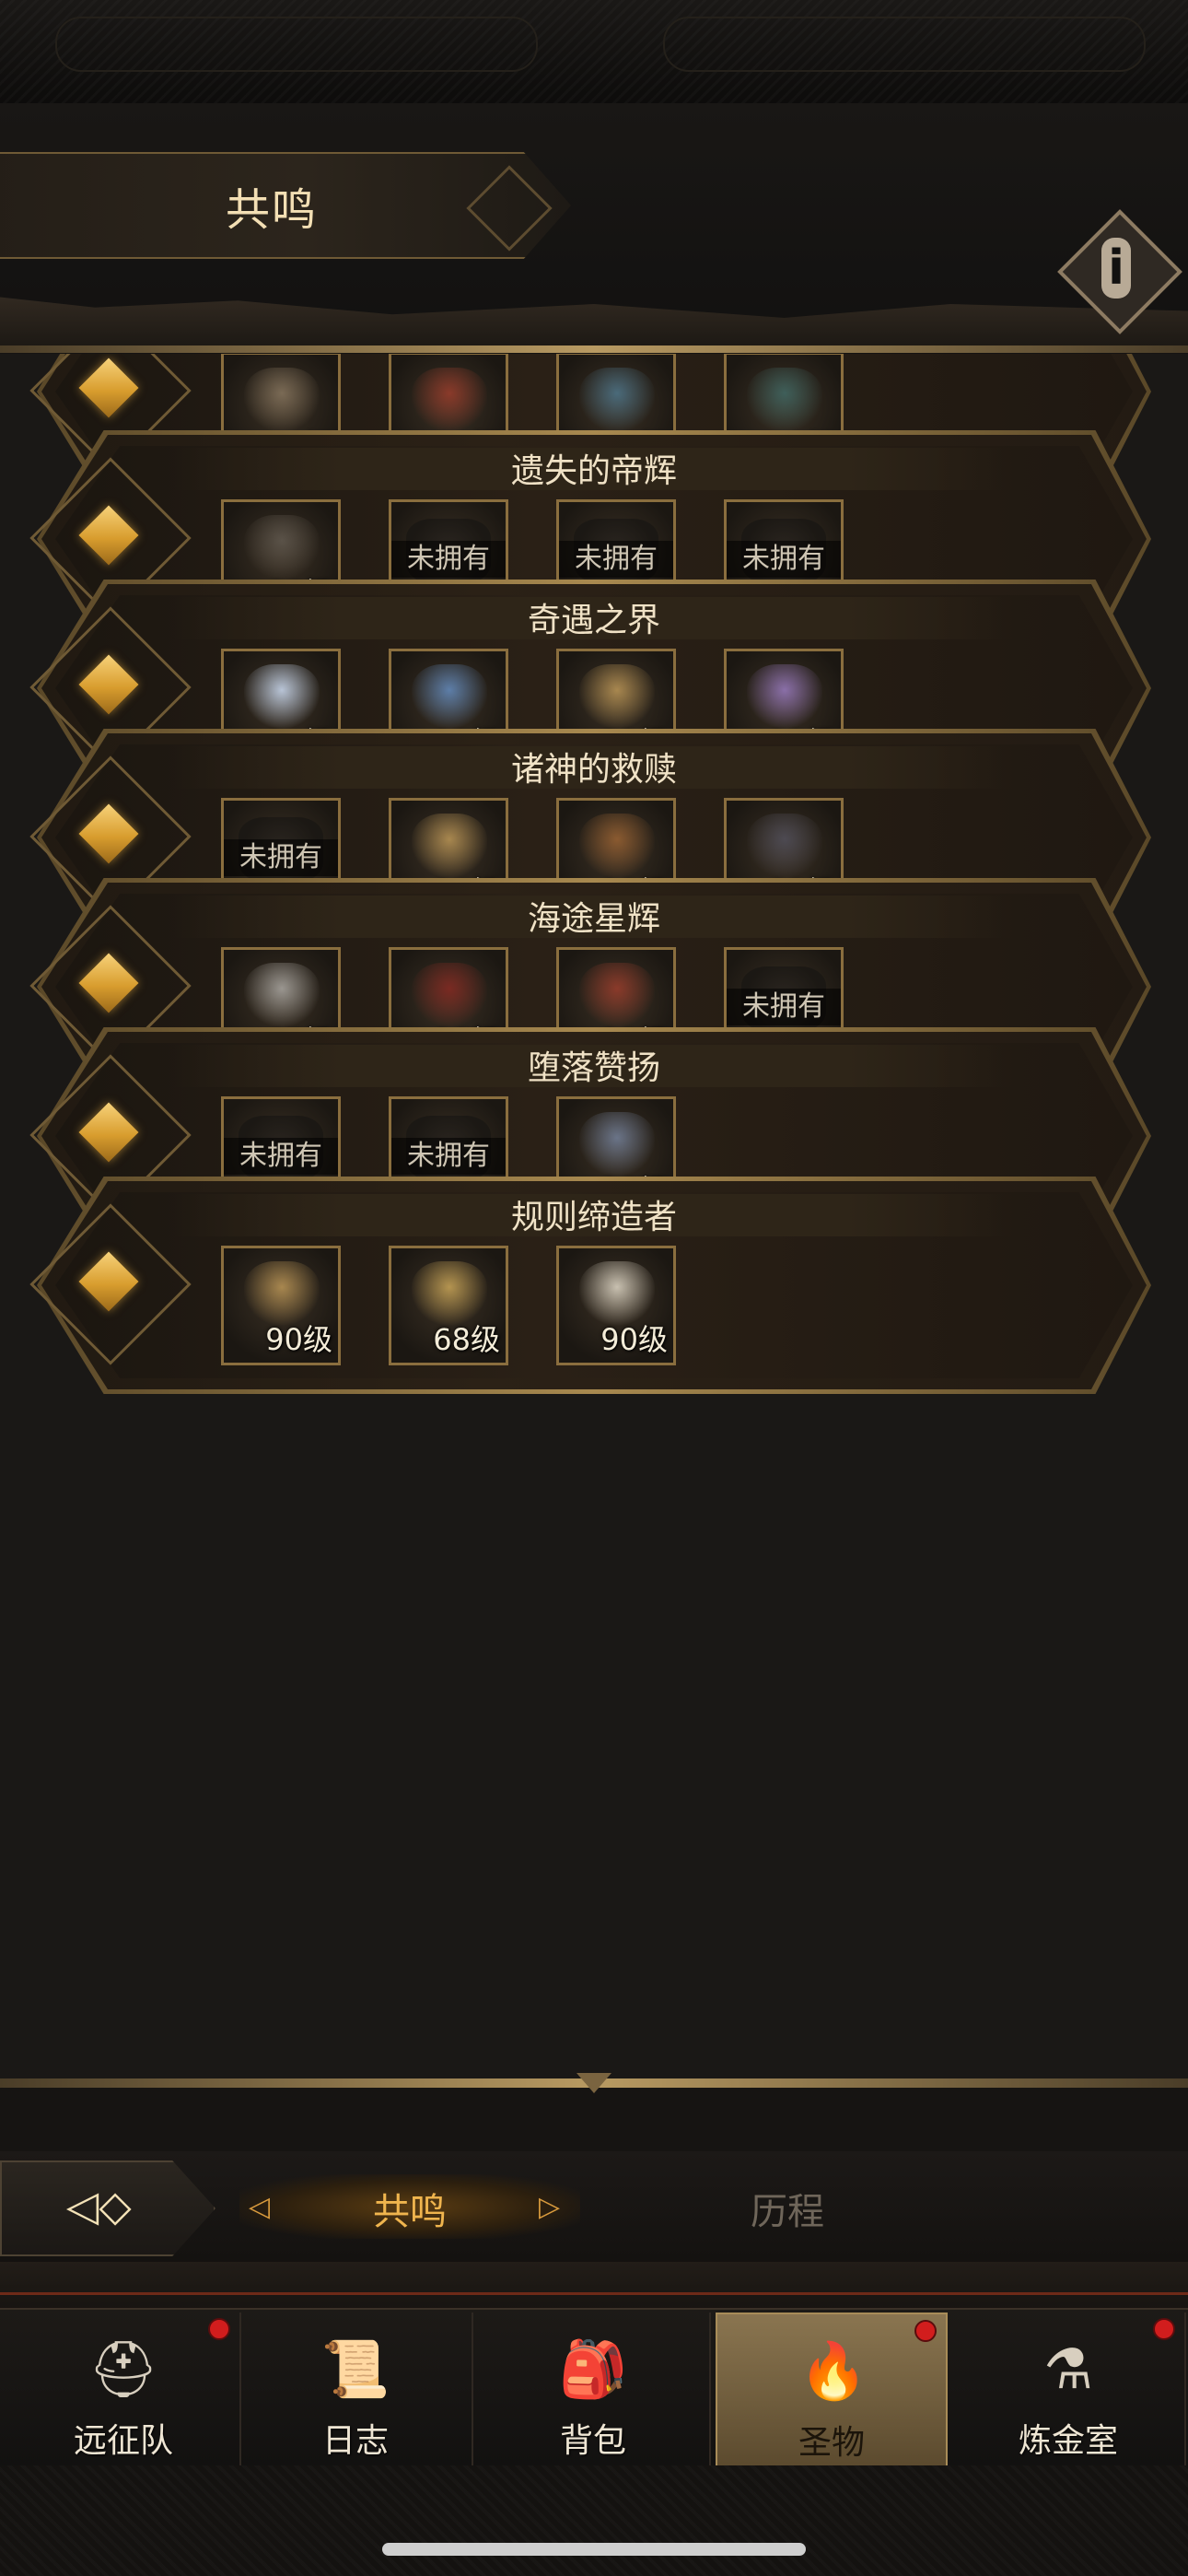 The image size is (1188, 2576). Describe the element at coordinates (355, 2369) in the screenshot. I see `scroll-icon: 📜` at that location.